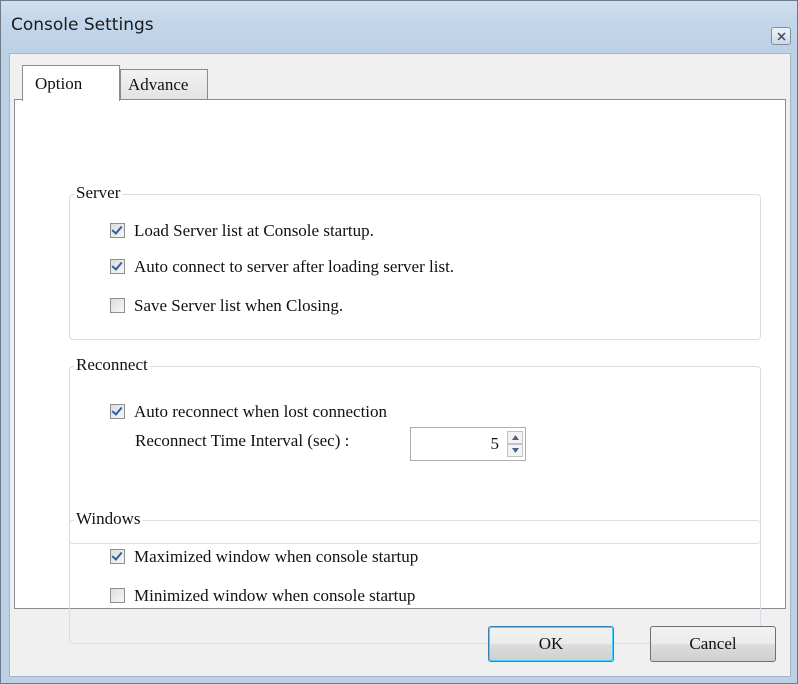 The image size is (798, 684). Describe the element at coordinates (468, 444) in the screenshot. I see `reconnect-interval-spinner: 5` at that location.